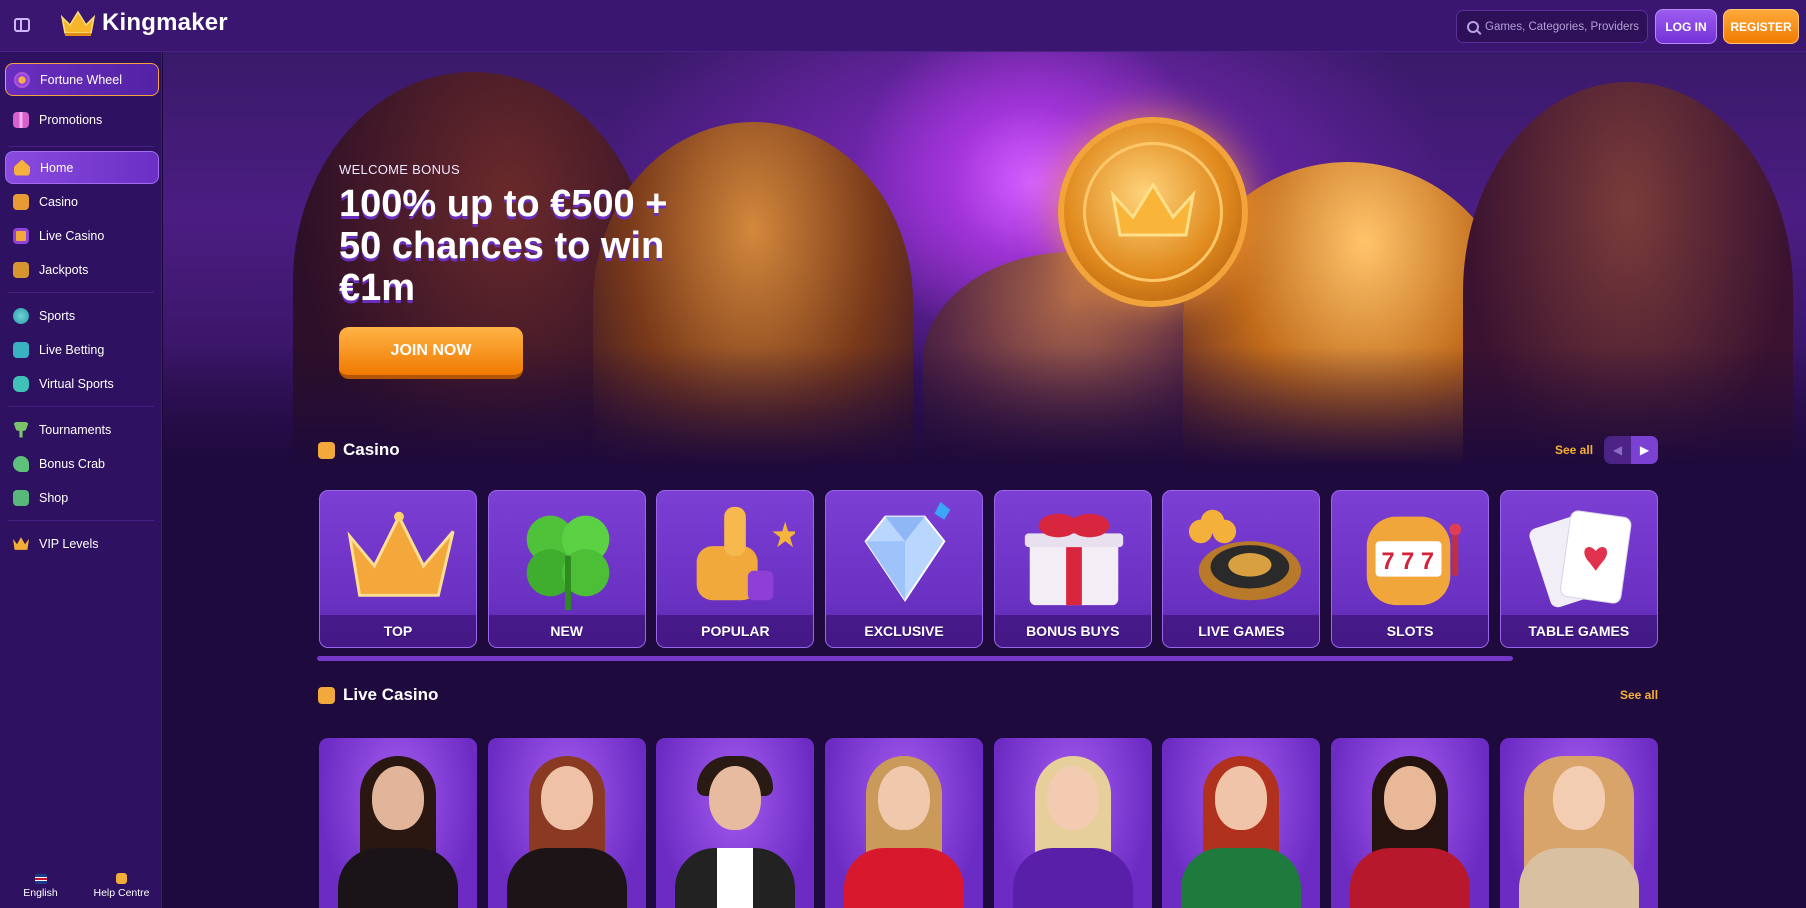 This screenshot has width=1806, height=908. I want to click on crown-coin, so click(1153, 212).